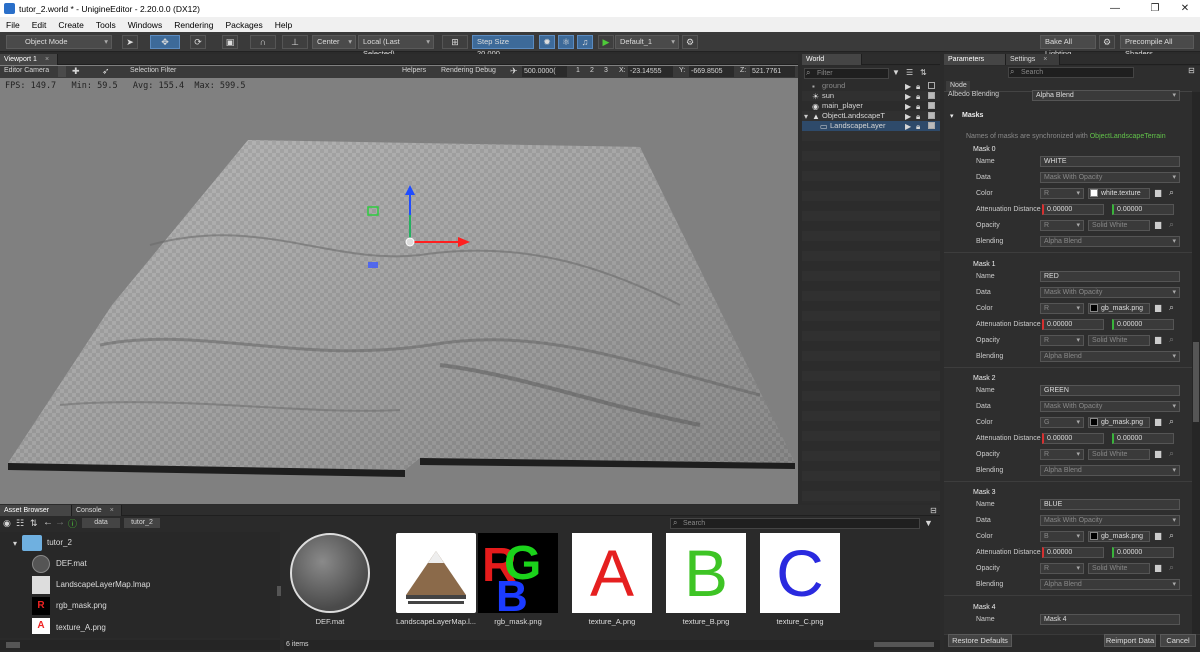 This screenshot has height=652, width=1200. Describe the element at coordinates (97, 510) in the screenshot. I see `tab-console: Console ×` at that location.